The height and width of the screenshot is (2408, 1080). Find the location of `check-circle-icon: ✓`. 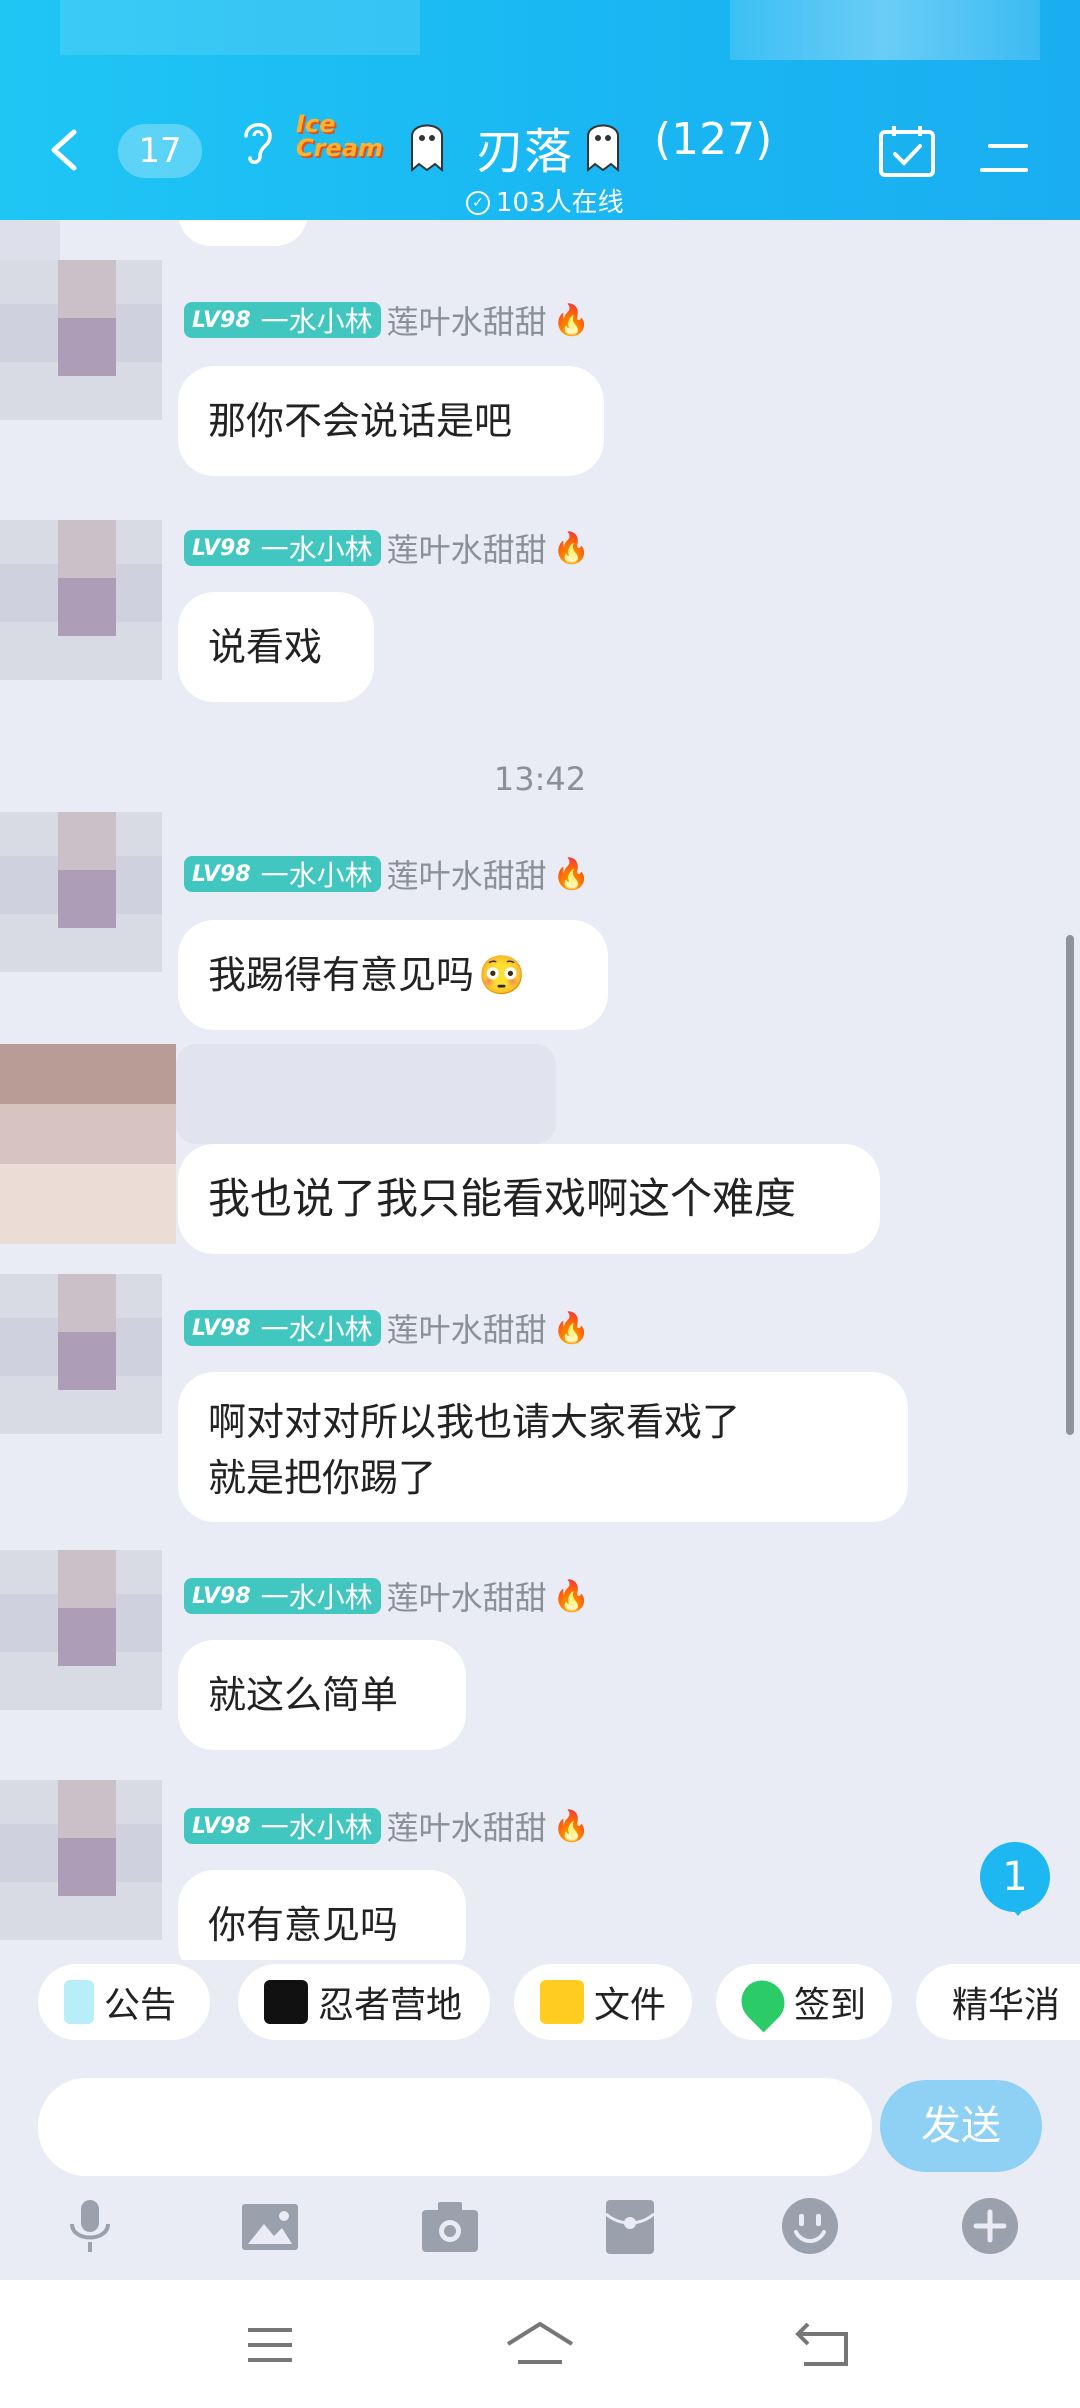

check-circle-icon: ✓ is located at coordinates (478, 203).